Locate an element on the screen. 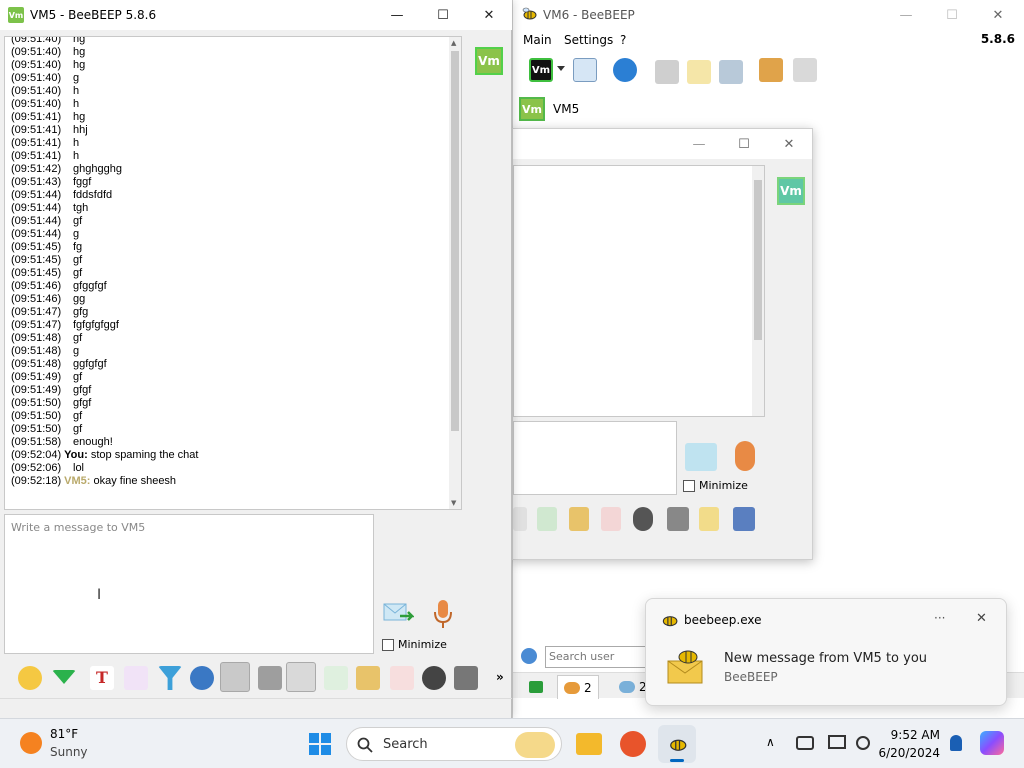 The width and height of the screenshot is (1024, 768). filter-icon is located at coordinates (170, 678).